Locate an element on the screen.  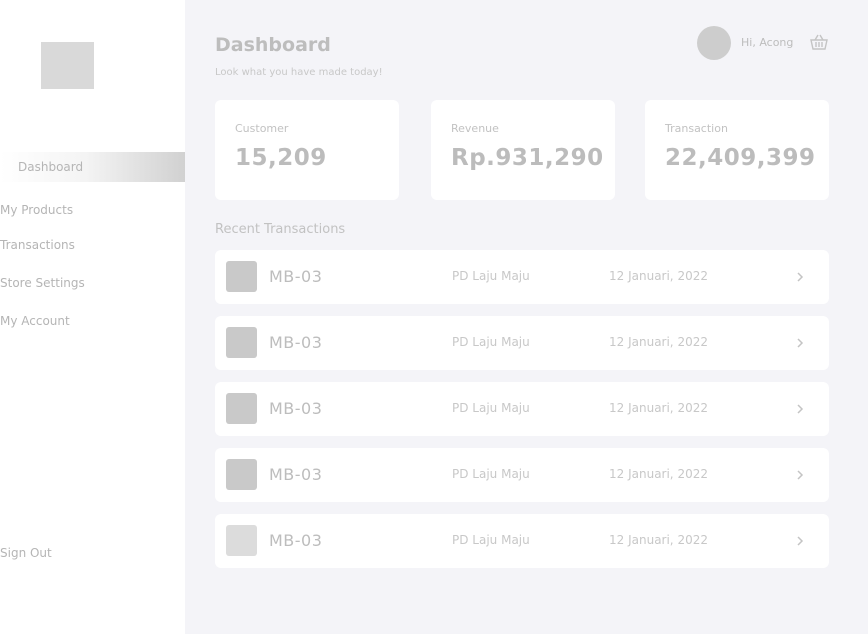
sidebar-item-label: Dashboard is located at coordinates (51, 167).